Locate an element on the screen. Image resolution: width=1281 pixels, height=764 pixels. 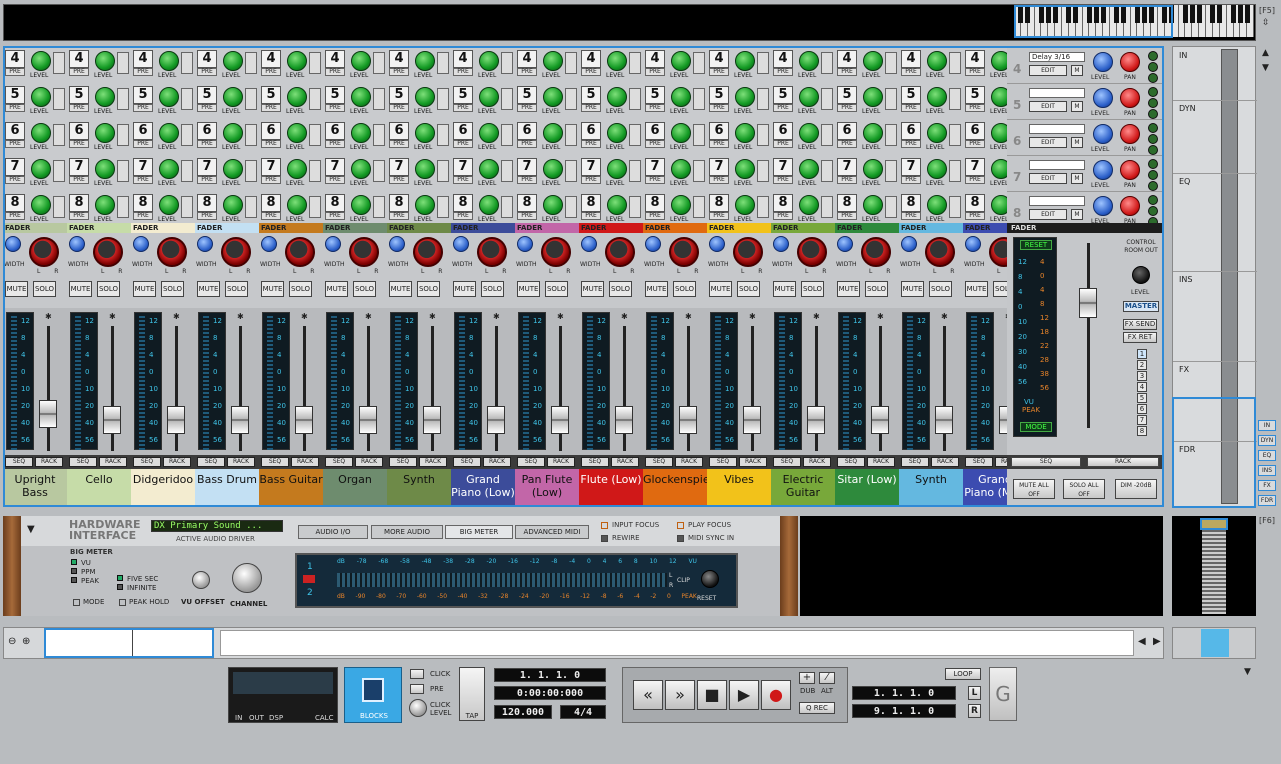
sidebar-tab: INS is located at coordinates (1267, 470).